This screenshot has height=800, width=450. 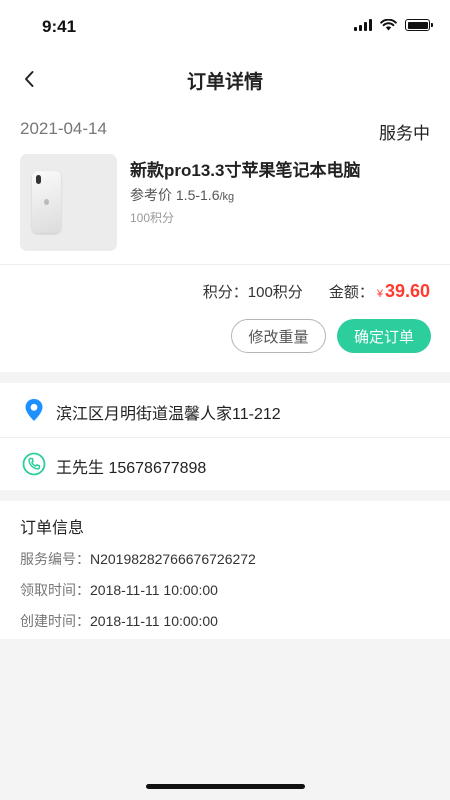 I want to click on nav-bar: 订单详情, so click(x=225, y=79).